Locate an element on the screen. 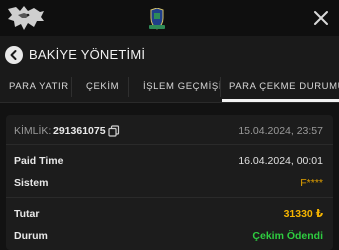 This screenshot has width=339, height=250. chevron-left-icon is located at coordinates (14, 55).